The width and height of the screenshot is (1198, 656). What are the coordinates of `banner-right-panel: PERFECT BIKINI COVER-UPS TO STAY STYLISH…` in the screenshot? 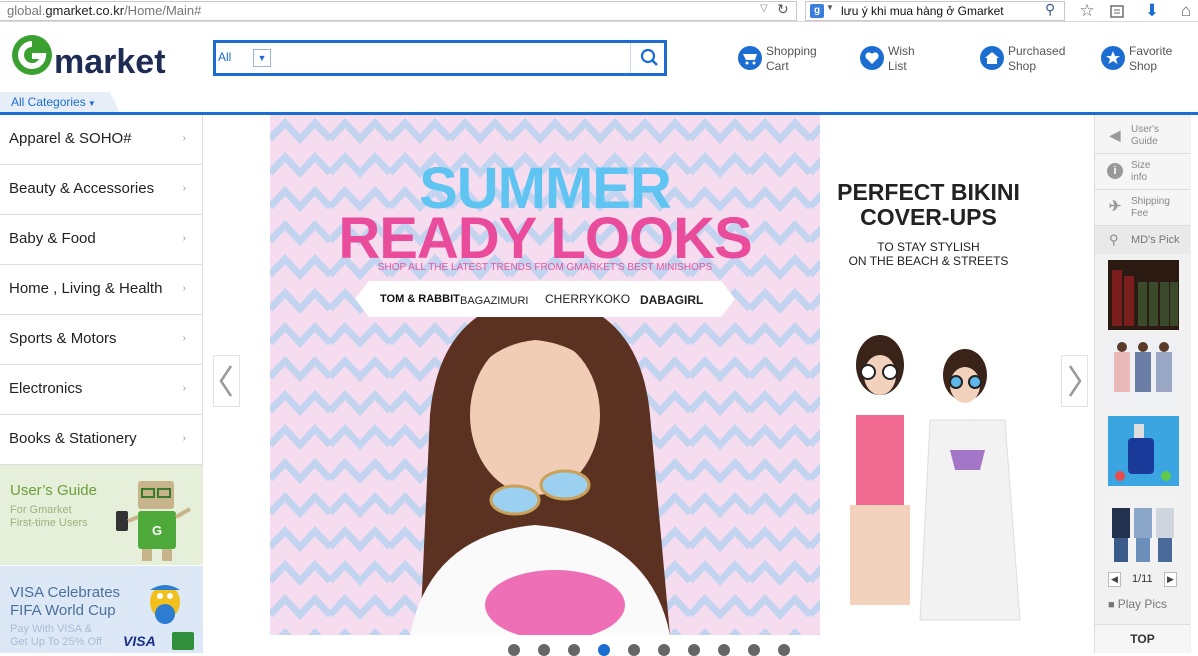 It's located at (928, 375).